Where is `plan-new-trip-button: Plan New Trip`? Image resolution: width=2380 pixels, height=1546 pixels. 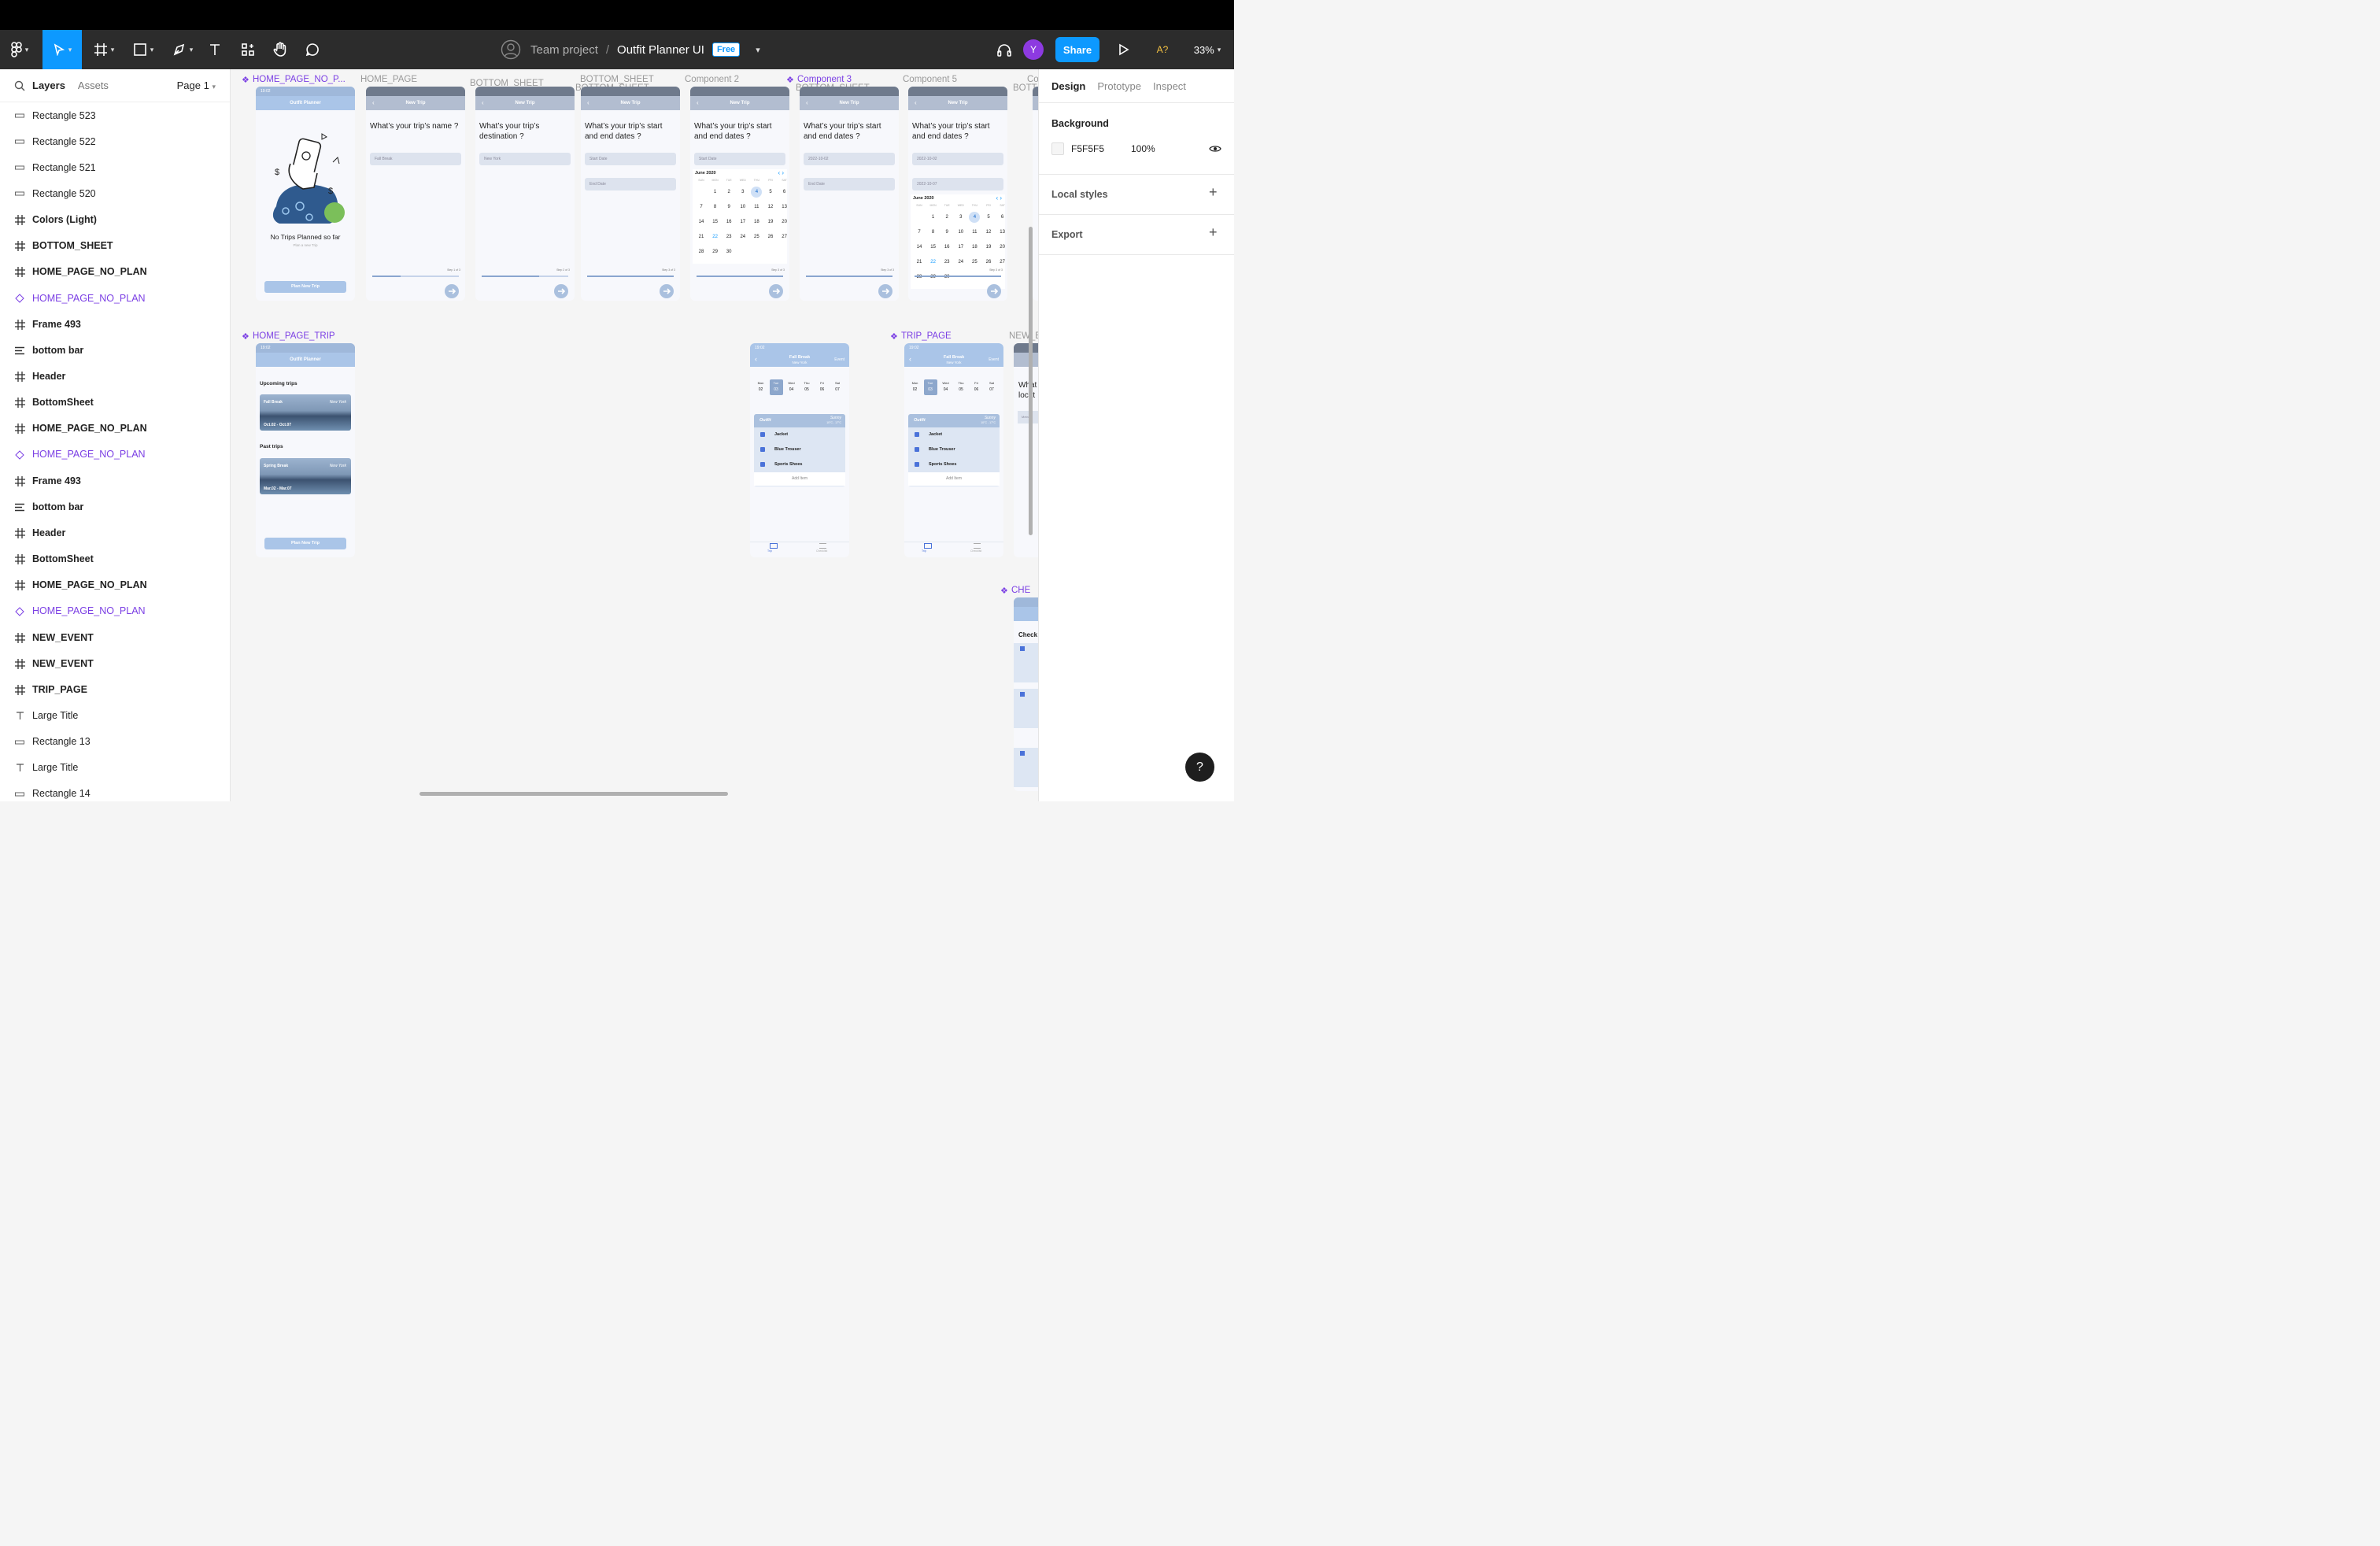
plan-new-trip-button: Plan New Trip is located at coordinates (305, 287).